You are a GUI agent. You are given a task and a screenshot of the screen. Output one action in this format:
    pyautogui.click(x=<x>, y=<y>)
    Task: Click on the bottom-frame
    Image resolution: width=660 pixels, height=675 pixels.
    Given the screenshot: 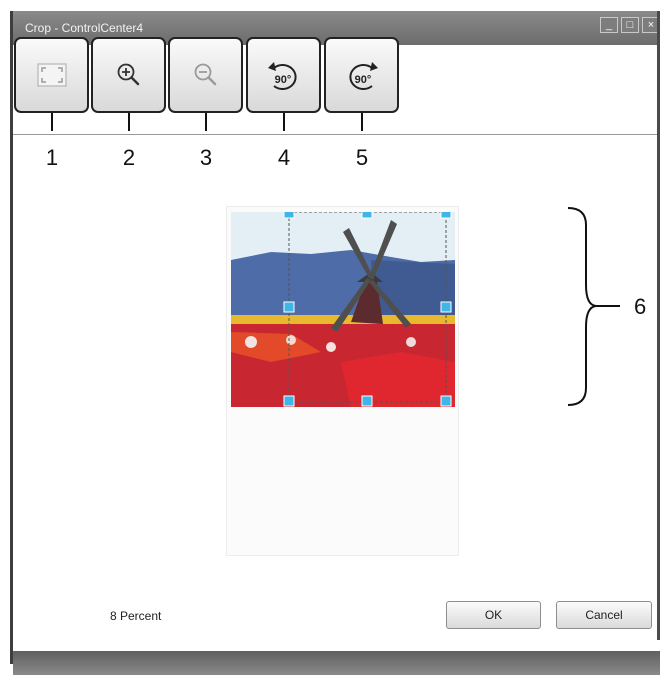 What is the action you would take?
    pyautogui.click(x=336, y=663)
    